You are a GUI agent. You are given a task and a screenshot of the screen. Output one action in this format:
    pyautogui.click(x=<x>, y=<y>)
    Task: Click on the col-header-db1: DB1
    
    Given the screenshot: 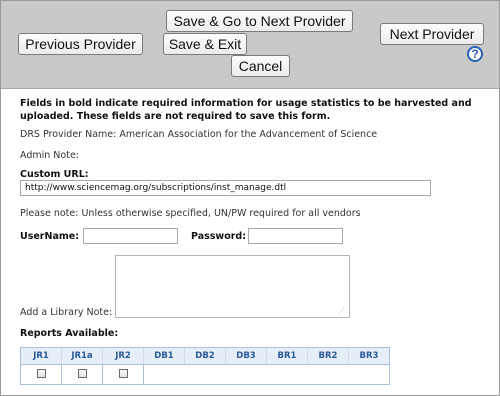 What is the action you would take?
    pyautogui.click(x=164, y=356)
    